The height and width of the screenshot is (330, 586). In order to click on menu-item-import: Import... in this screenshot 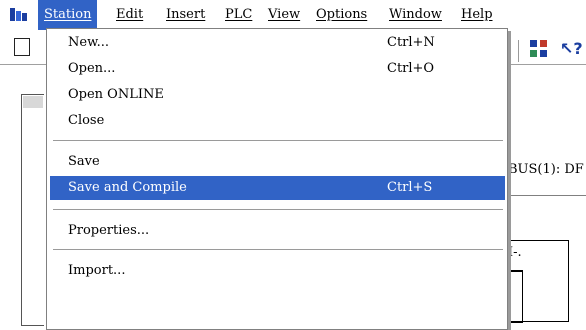, I will do `click(277, 271)`.